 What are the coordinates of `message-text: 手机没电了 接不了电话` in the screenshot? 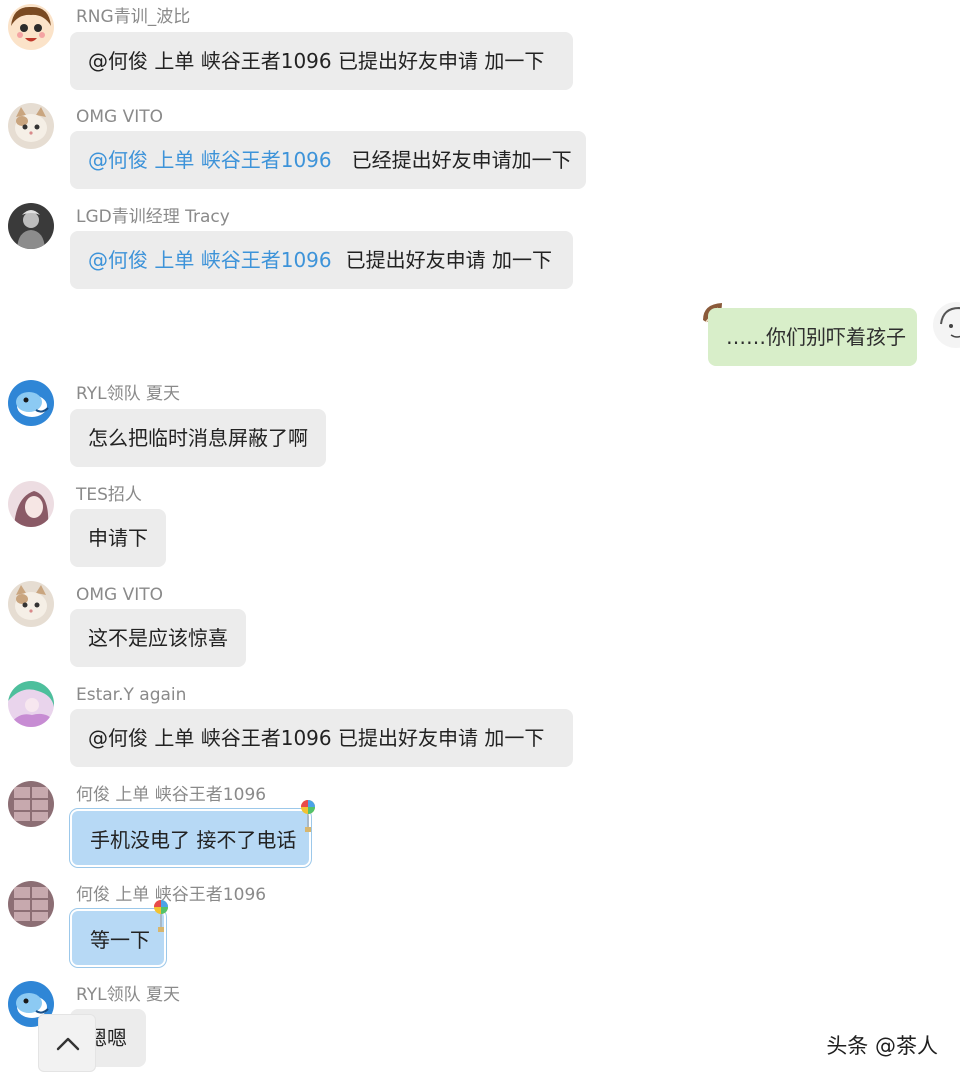 It's located at (193, 840).